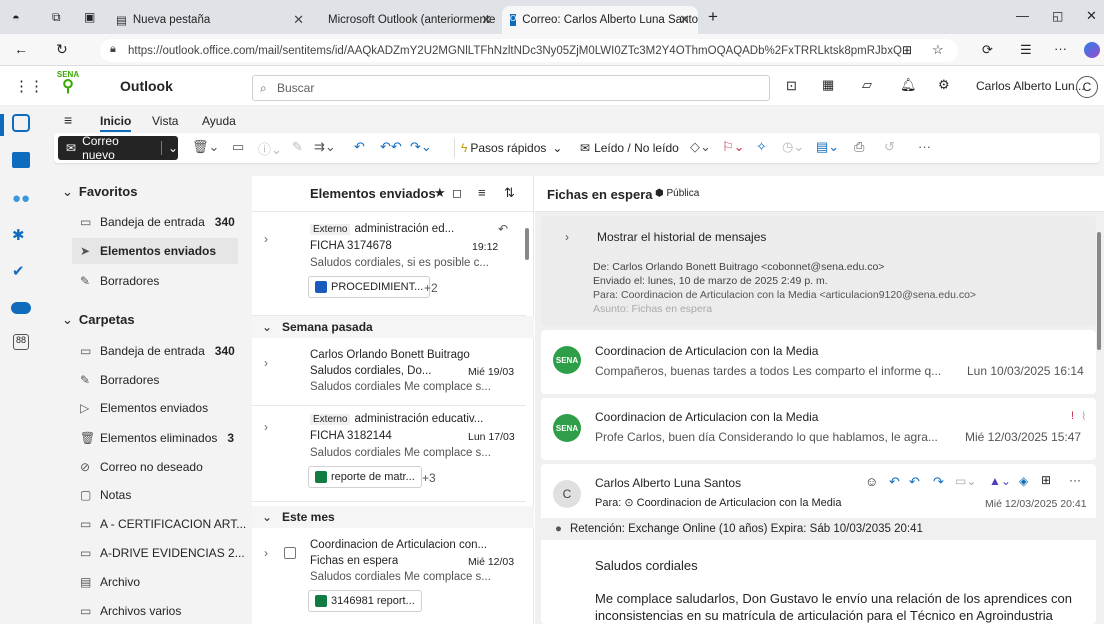 The image size is (1104, 624). What do you see at coordinates (407, 20) in the screenshot?
I see `tab-outlook-ms: Microsoft Outlook (anteriormente ✕` at bounding box center [407, 20].